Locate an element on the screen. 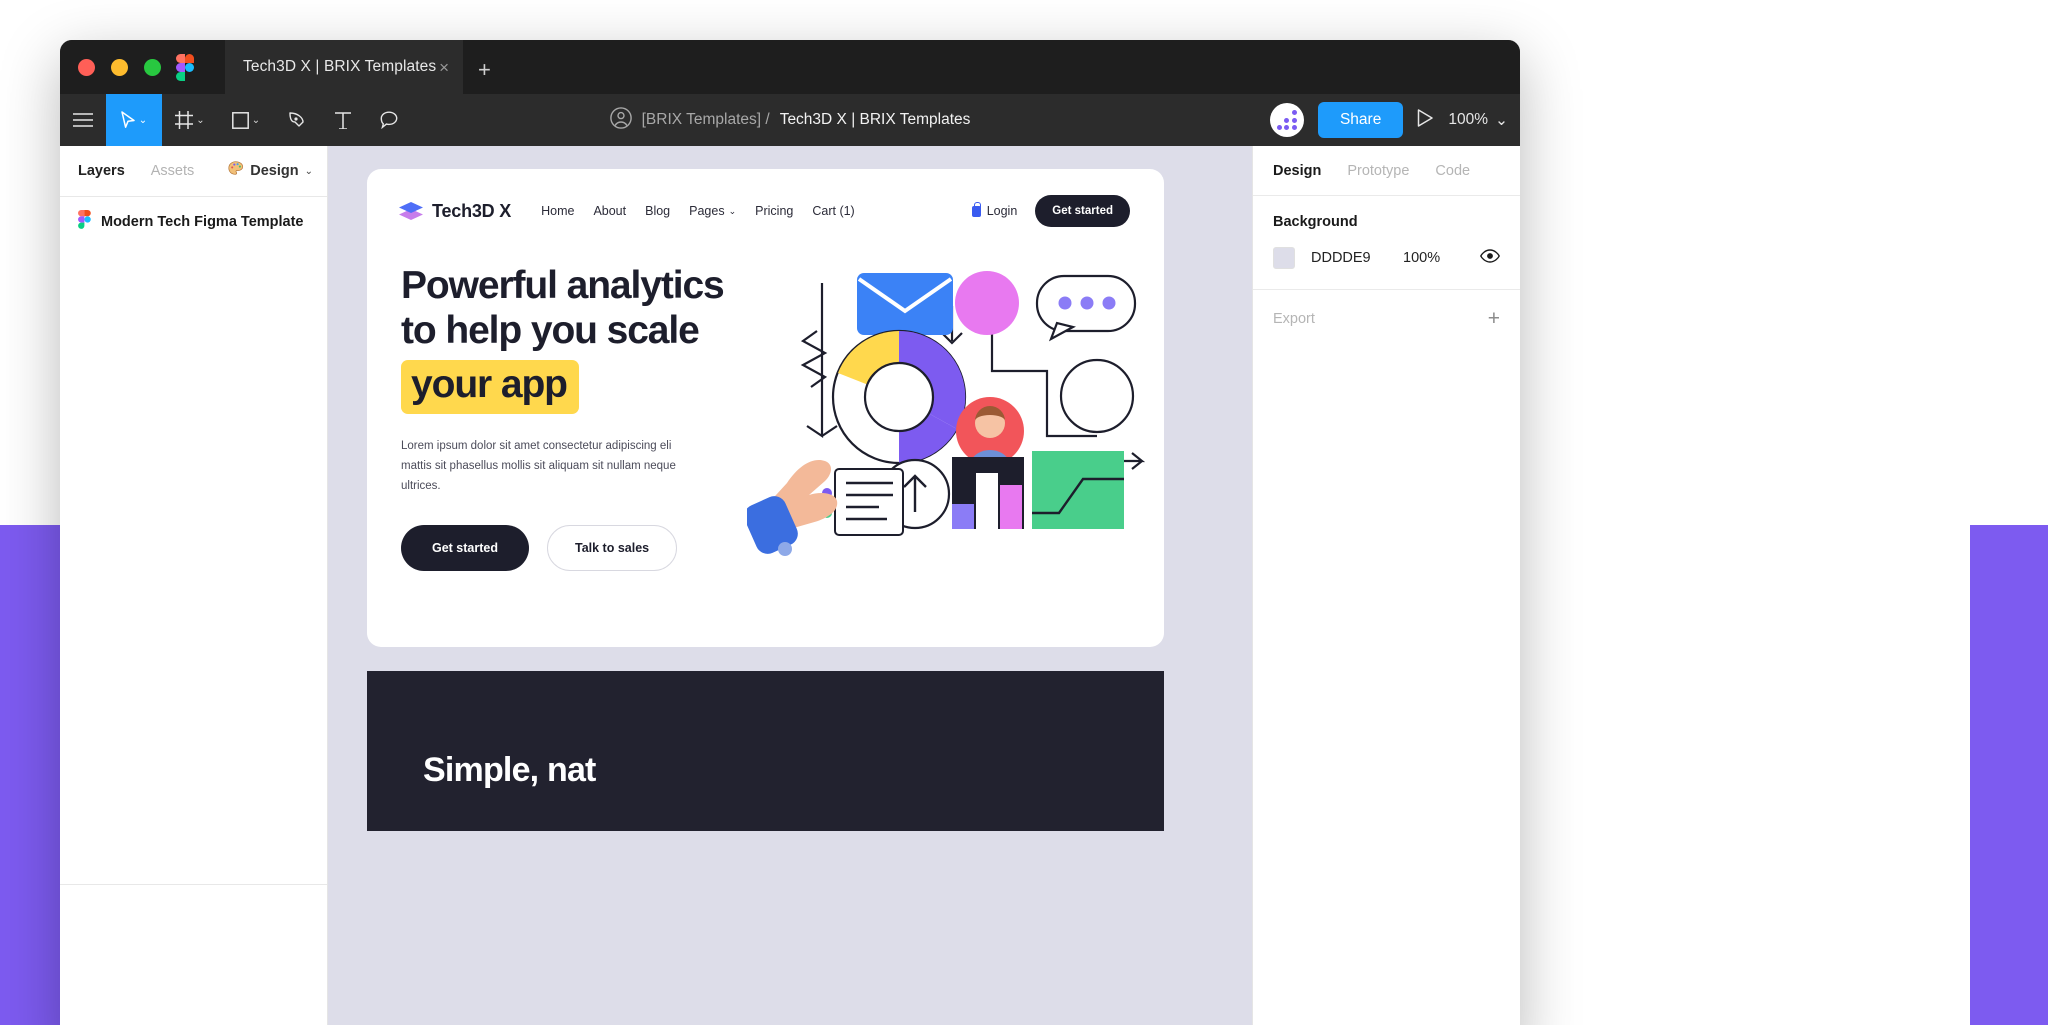 This screenshot has height=1025, width=2048. chat-bubble-shape is located at coordinates (1086, 308).